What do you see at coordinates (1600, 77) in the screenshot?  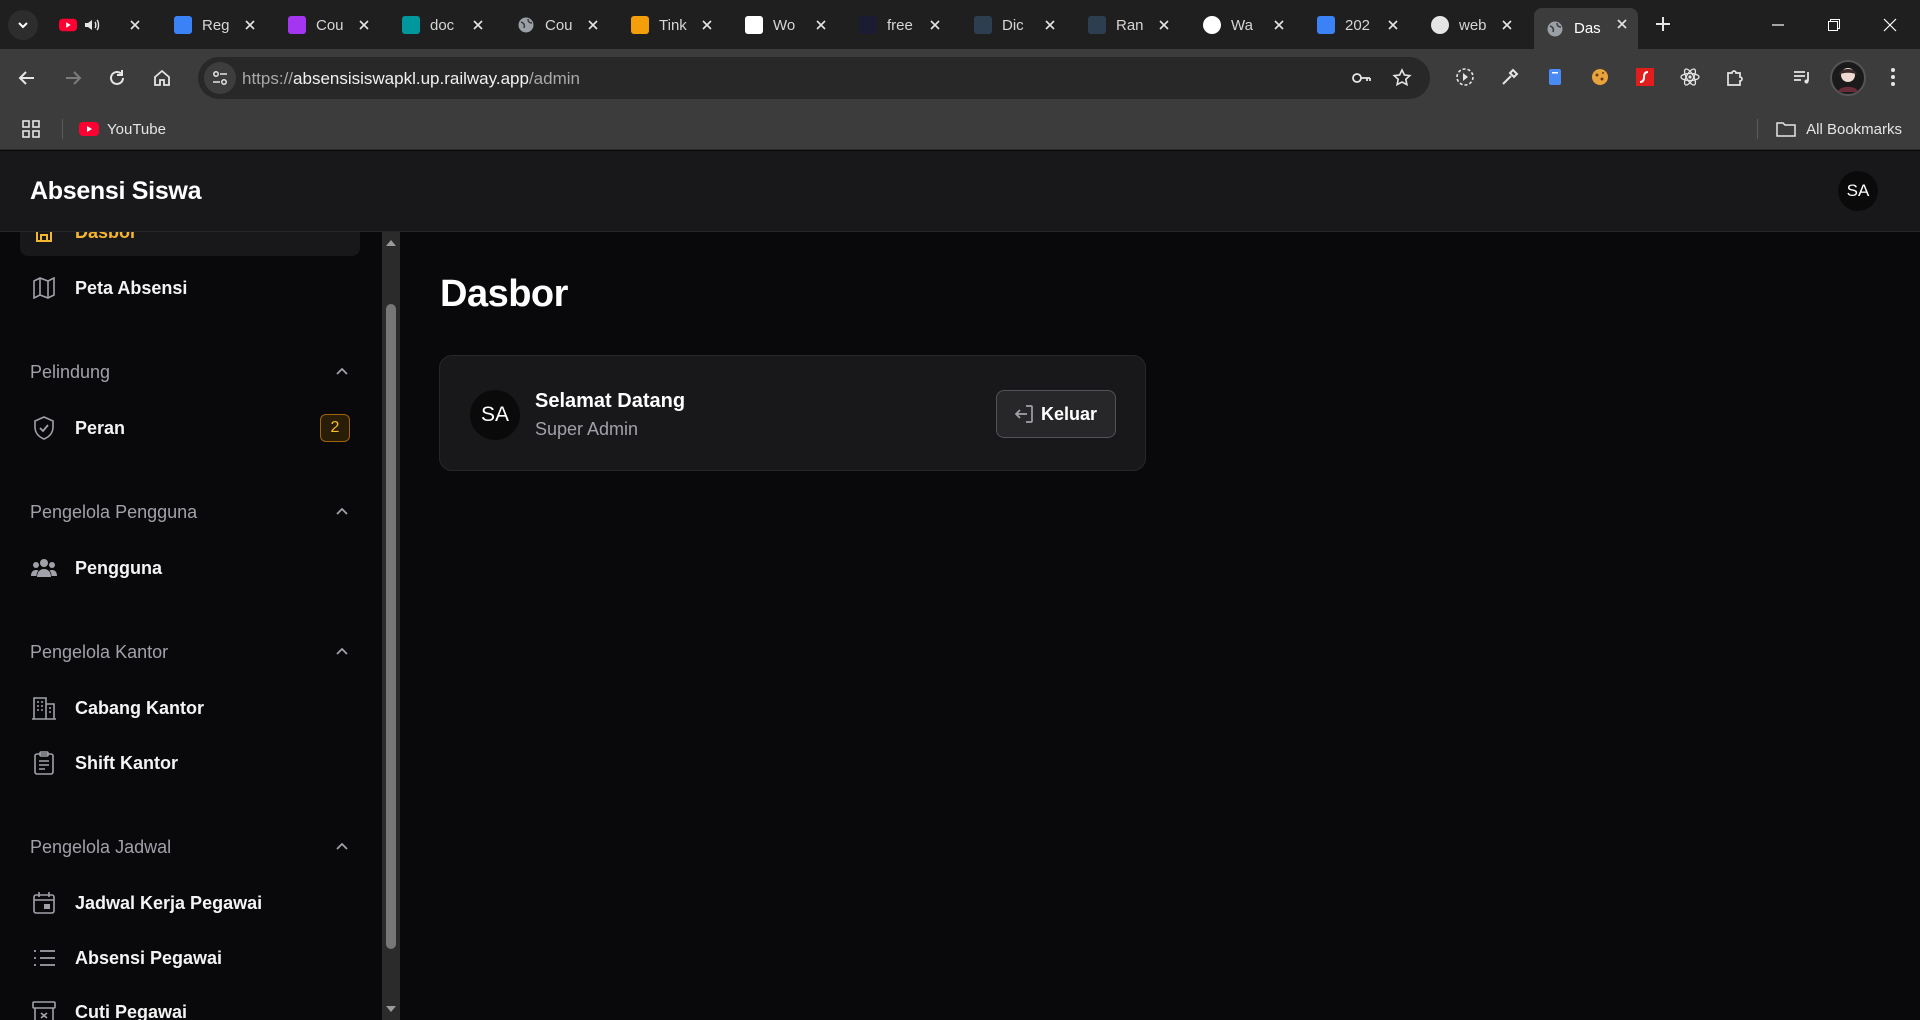 I see `extension-cookie-button` at bounding box center [1600, 77].